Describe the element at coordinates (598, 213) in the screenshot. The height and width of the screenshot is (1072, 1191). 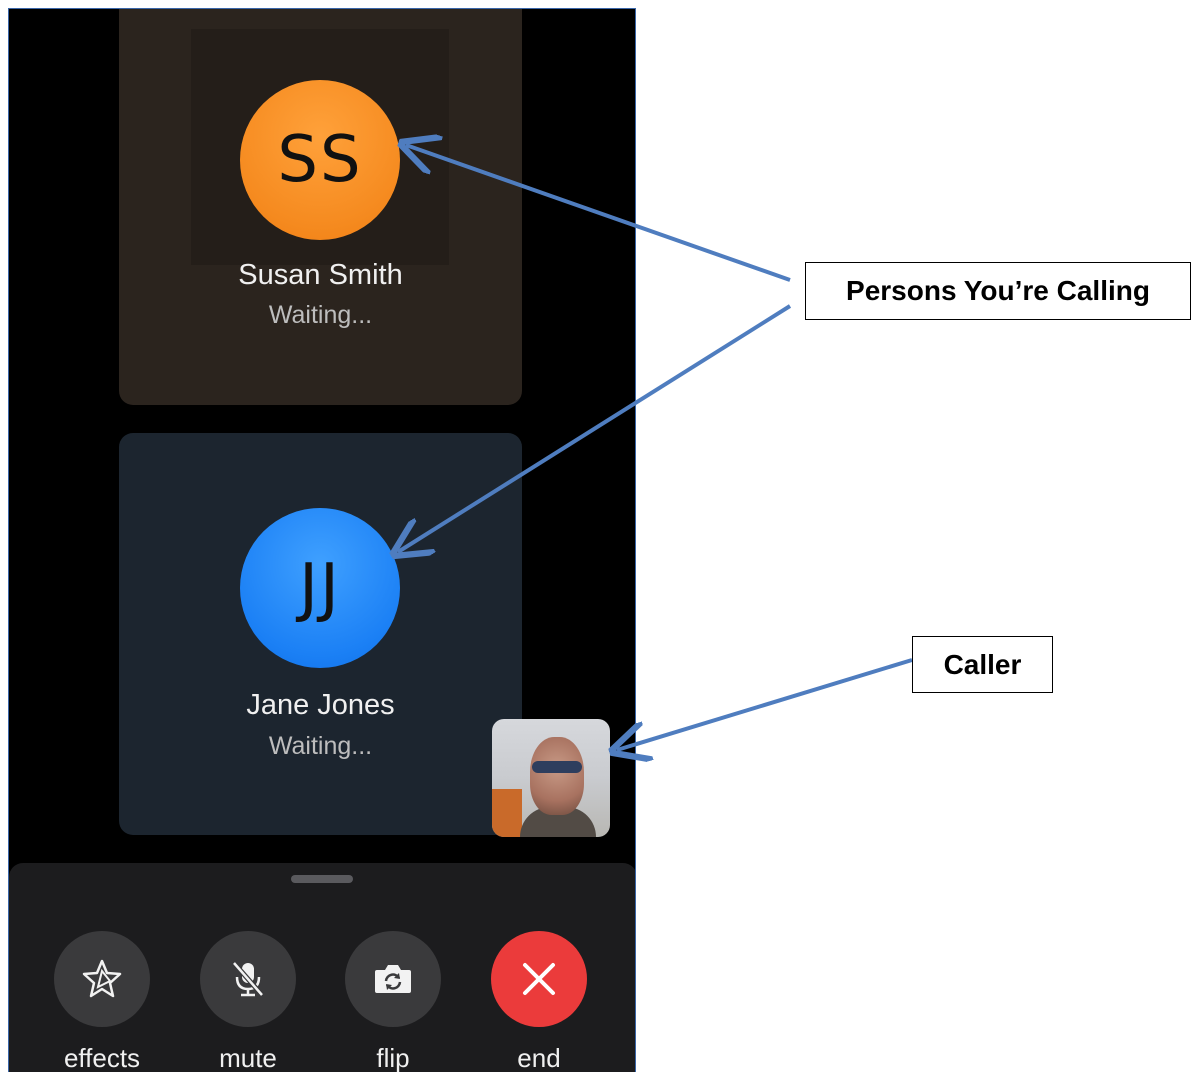
I see `arrow-to-susan` at that location.